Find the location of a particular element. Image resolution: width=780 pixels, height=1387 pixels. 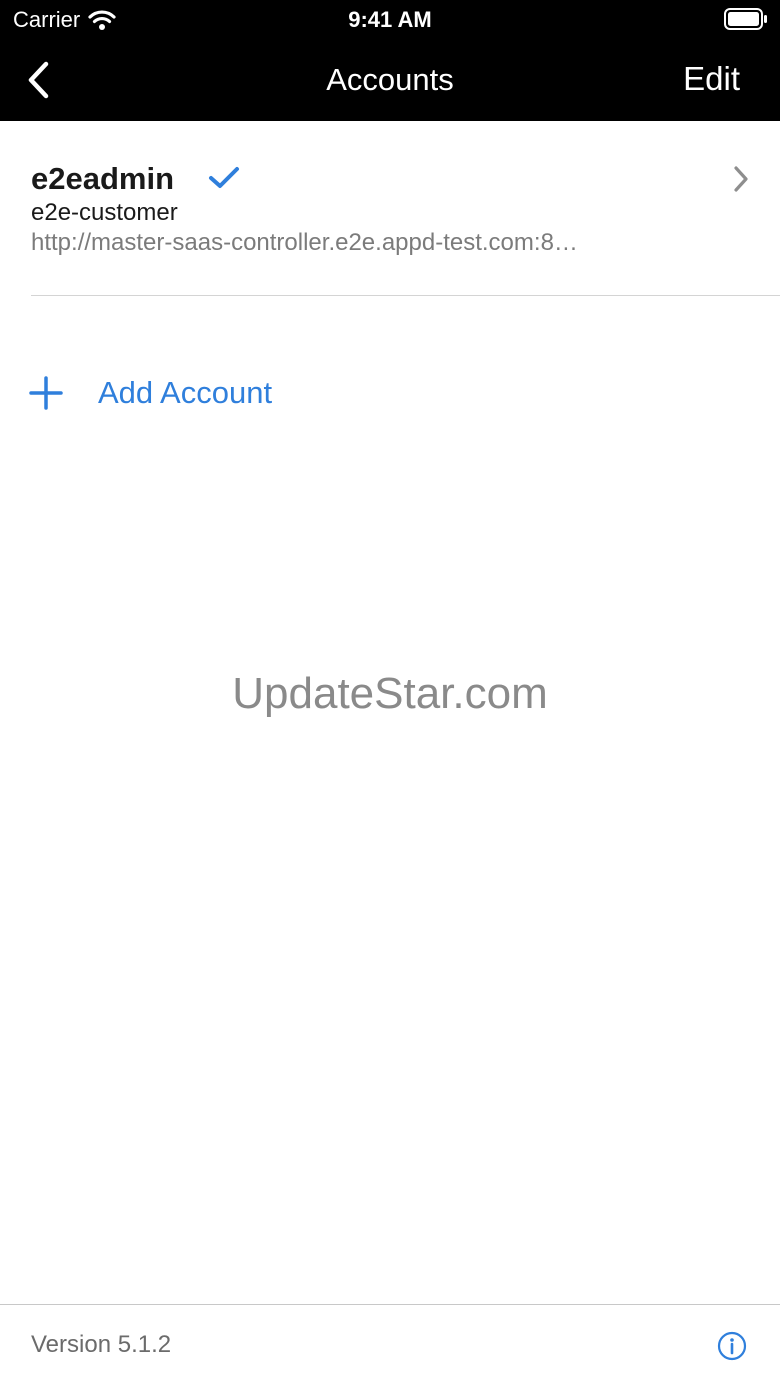

status-bar: Carrier 9:41 AM is located at coordinates (390, 20).